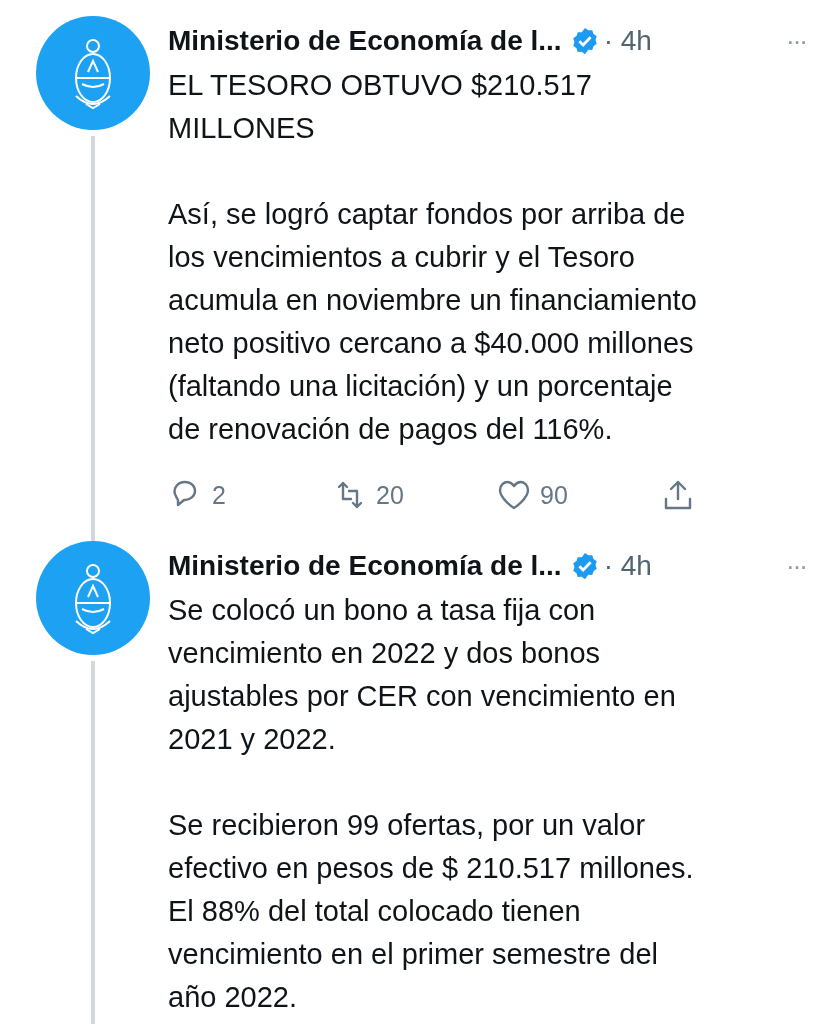 This screenshot has width=832, height=1024. What do you see at coordinates (578, 495) in the screenshot?
I see `like-button: 90` at bounding box center [578, 495].